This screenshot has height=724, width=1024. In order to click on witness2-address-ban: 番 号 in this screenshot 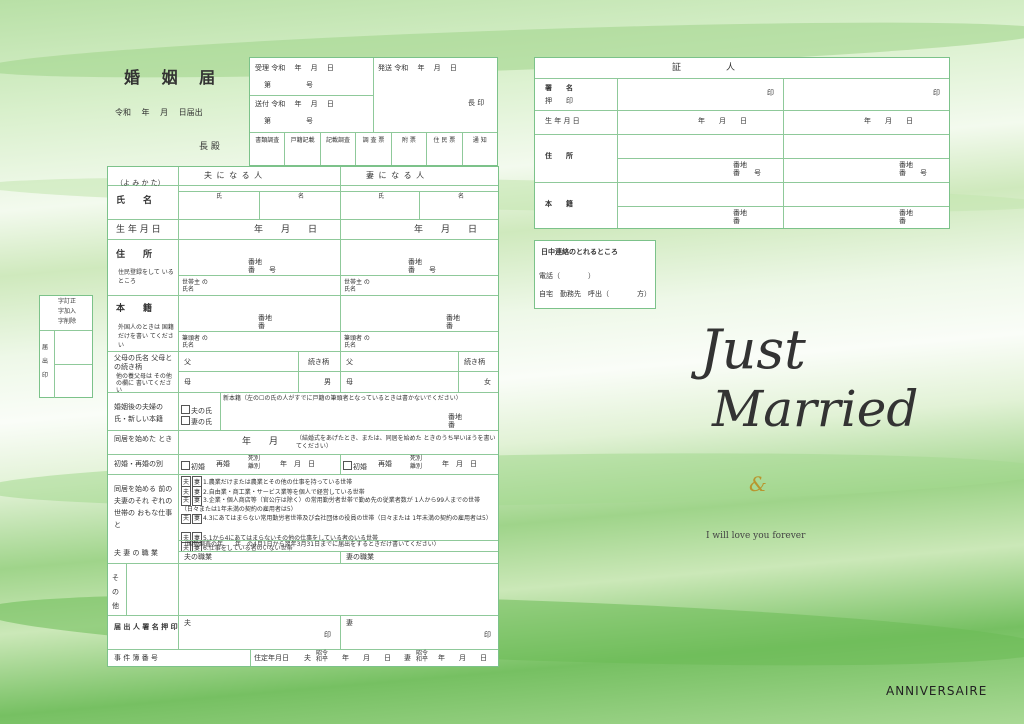, I will do `click(913, 173)`.